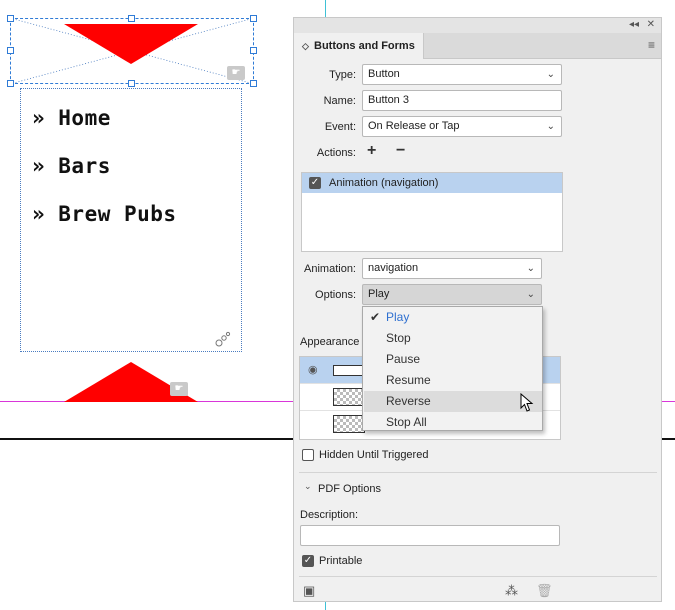 The image size is (675, 610). I want to click on animation-value: navigation, so click(393, 268).